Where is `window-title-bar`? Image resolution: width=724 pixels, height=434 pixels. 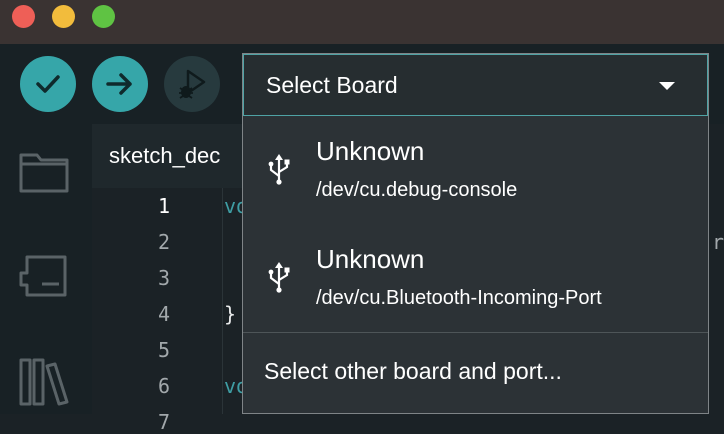
window-title-bar is located at coordinates (362, 22).